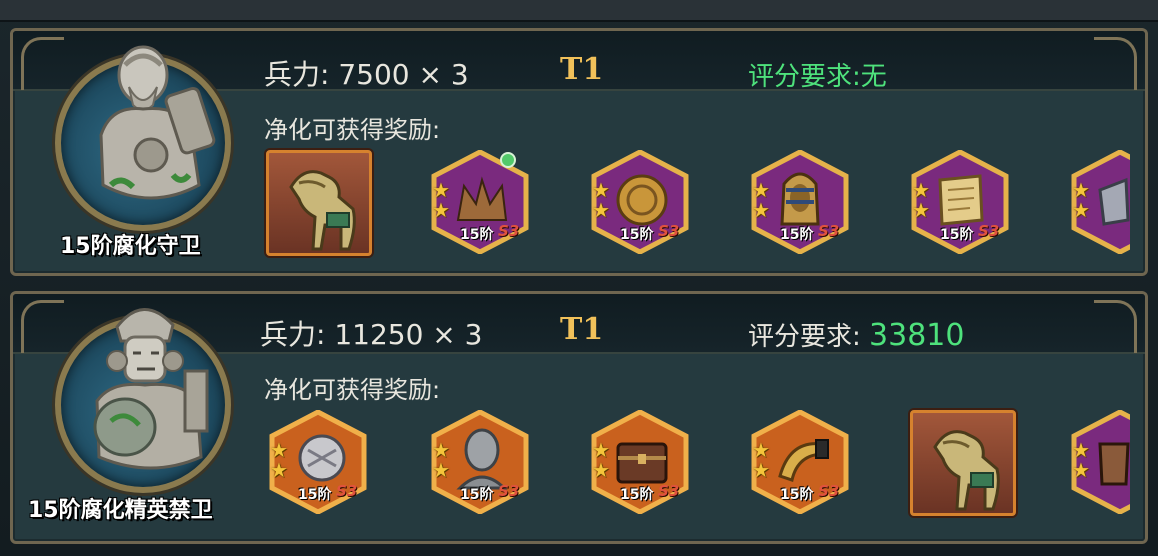  What do you see at coordinates (157, 122) in the screenshot?
I see `stone-guard-statue-icon` at bounding box center [157, 122].